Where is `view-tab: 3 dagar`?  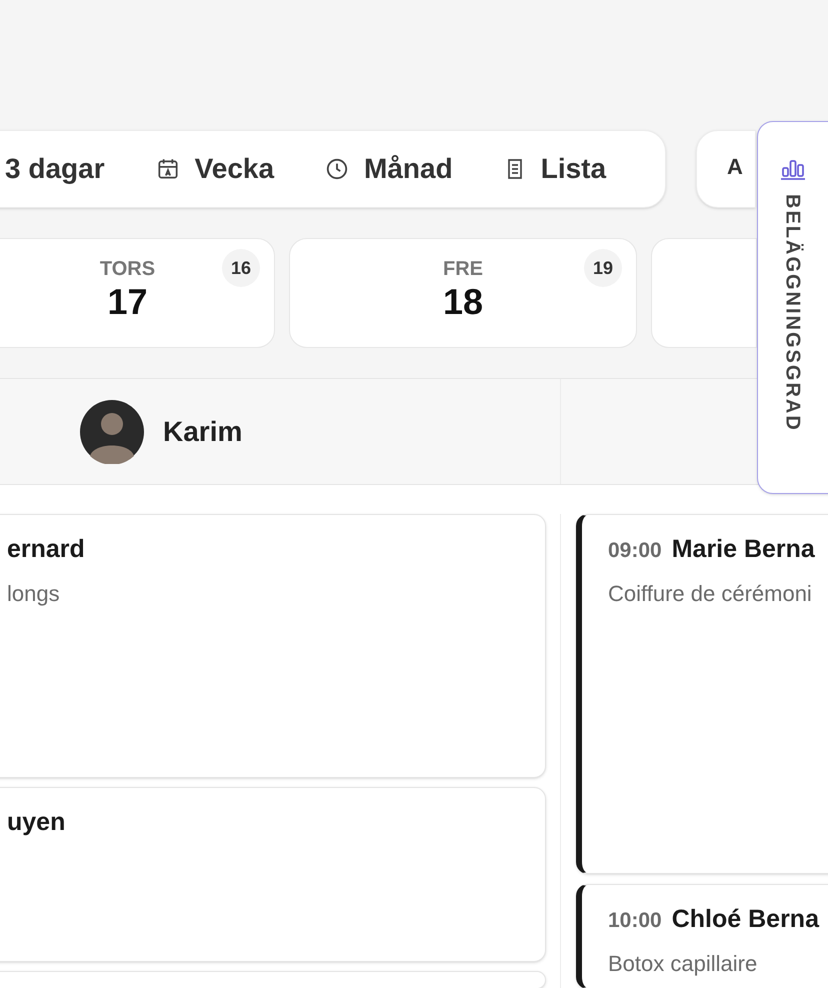
view-tab: 3 dagar is located at coordinates (55, 169).